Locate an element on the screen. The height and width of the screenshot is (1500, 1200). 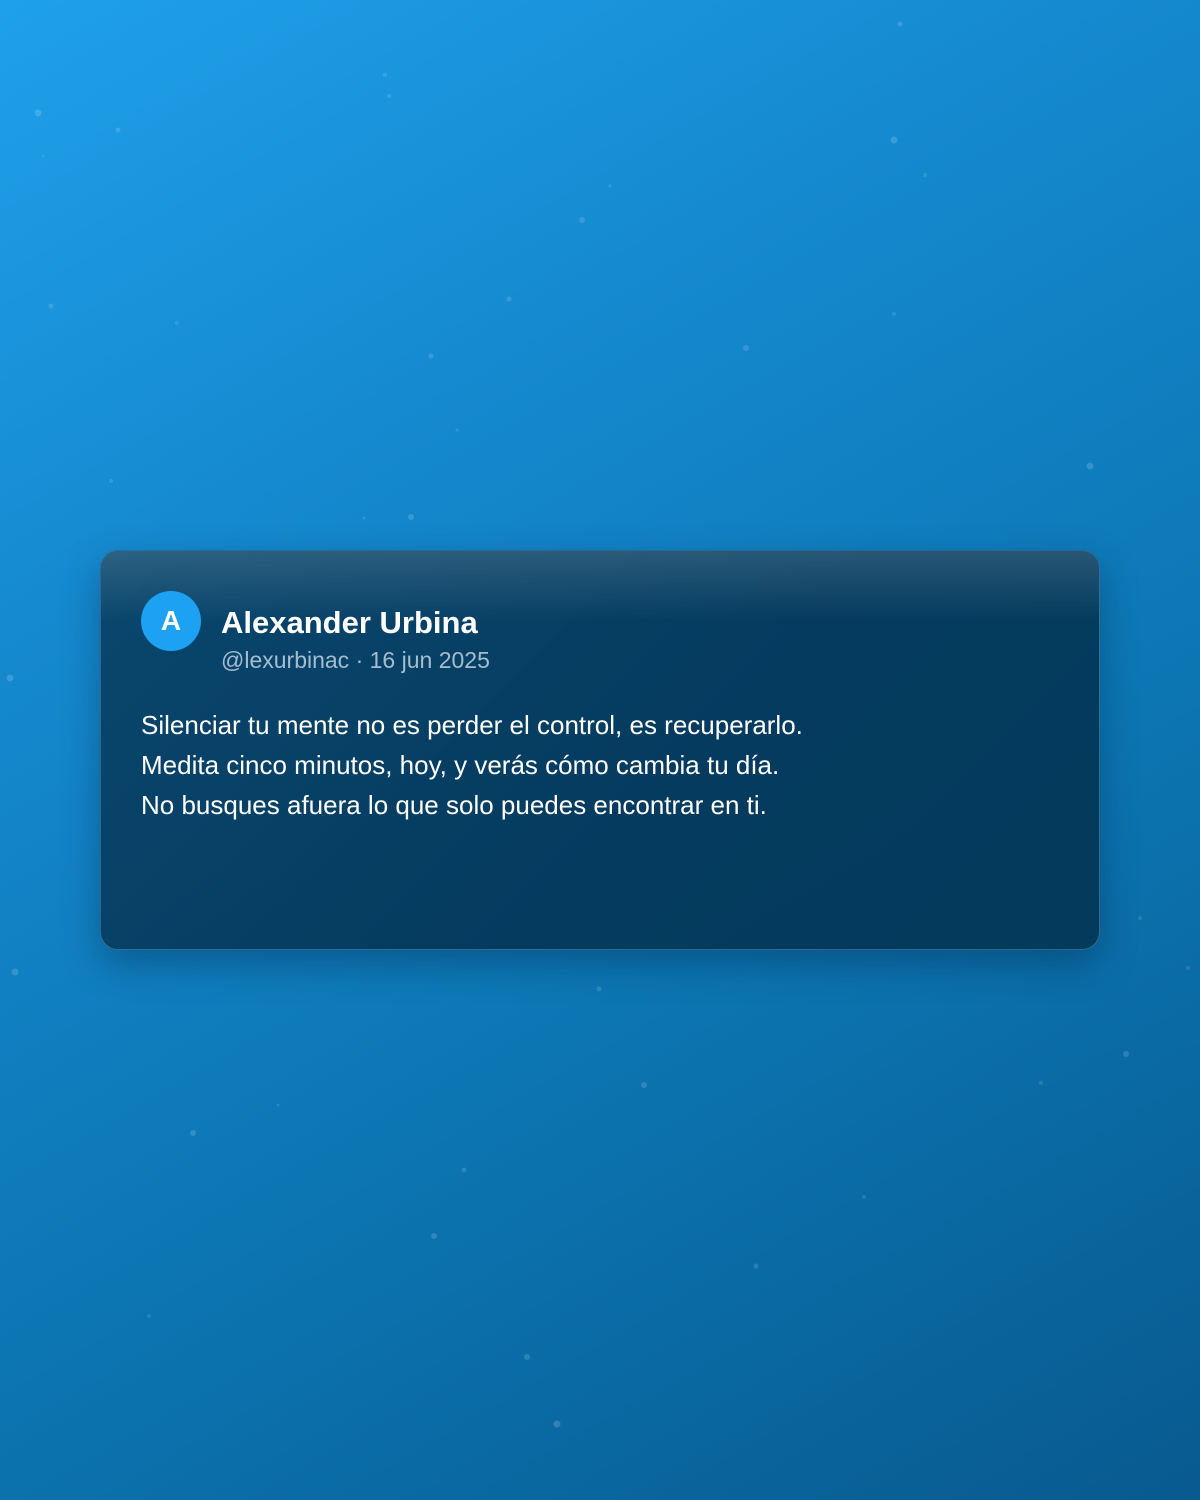
author-handle: @lexurbinac is located at coordinates (285, 660).